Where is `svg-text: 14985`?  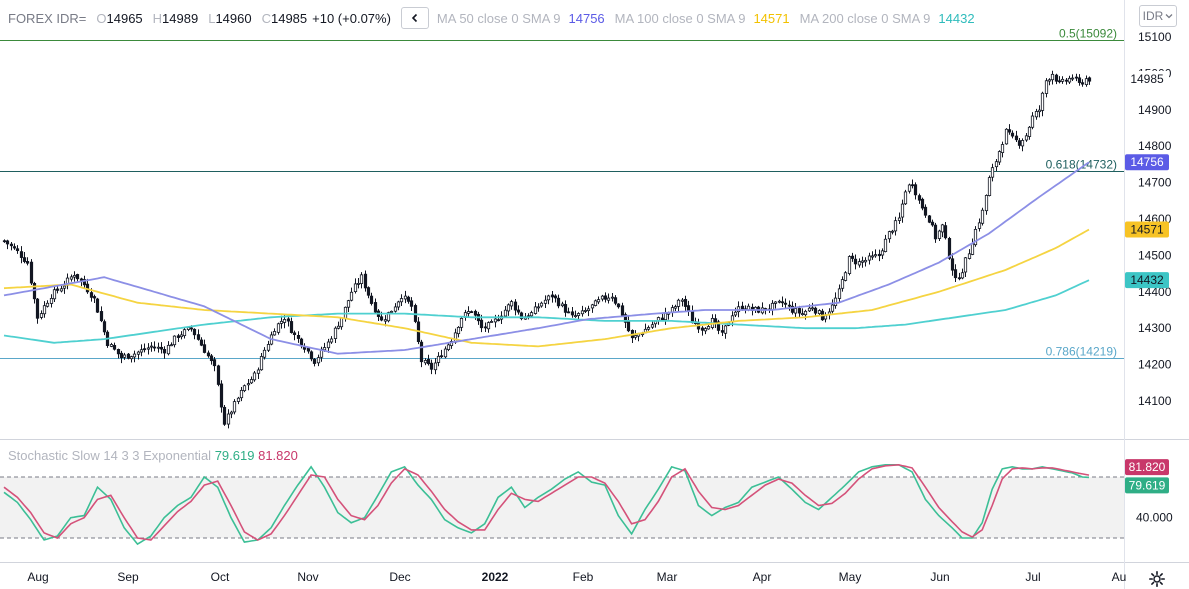
svg-text: 14985 is located at coordinates (1147, 79).